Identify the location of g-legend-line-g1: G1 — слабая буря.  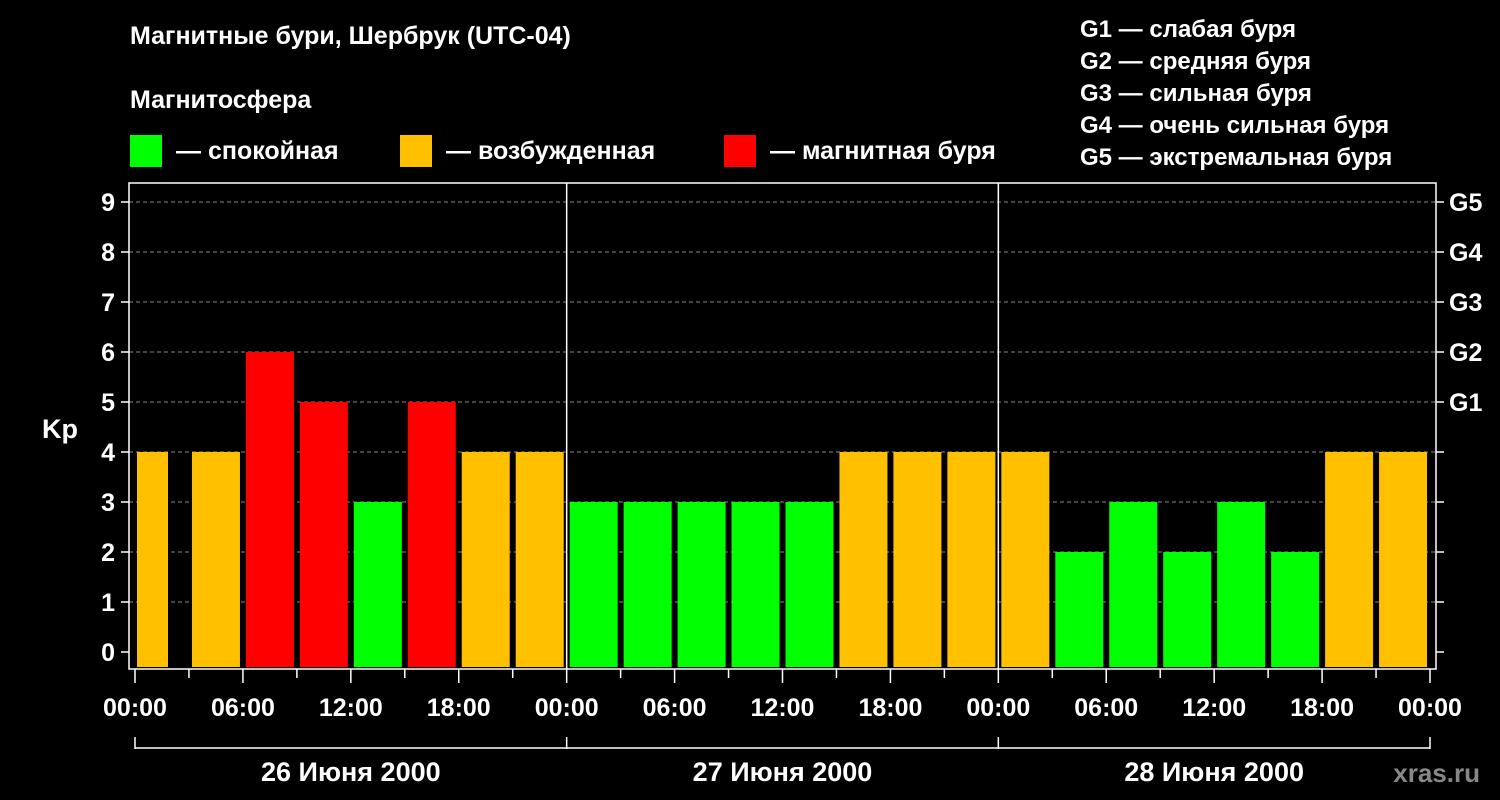
(1188, 29).